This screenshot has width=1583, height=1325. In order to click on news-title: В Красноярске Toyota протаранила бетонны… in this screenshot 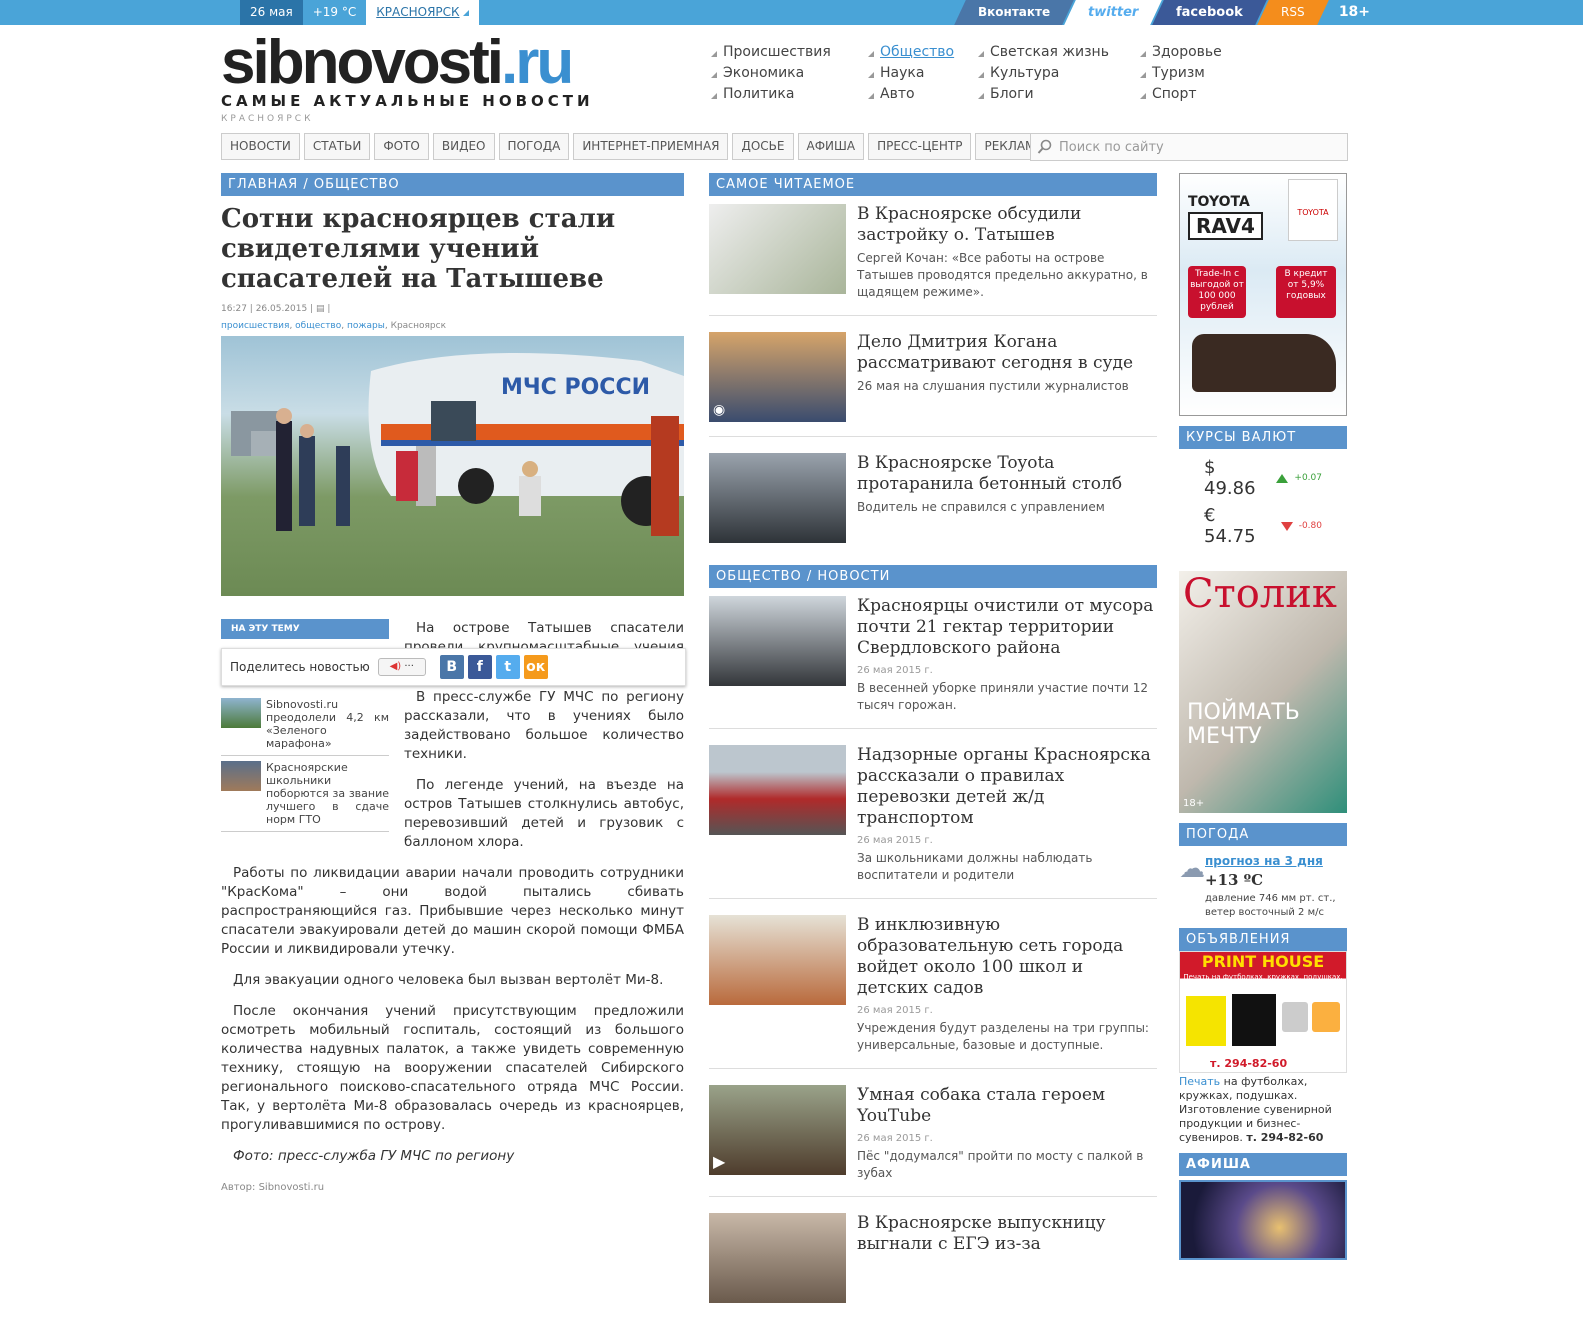, I will do `click(990, 473)`.